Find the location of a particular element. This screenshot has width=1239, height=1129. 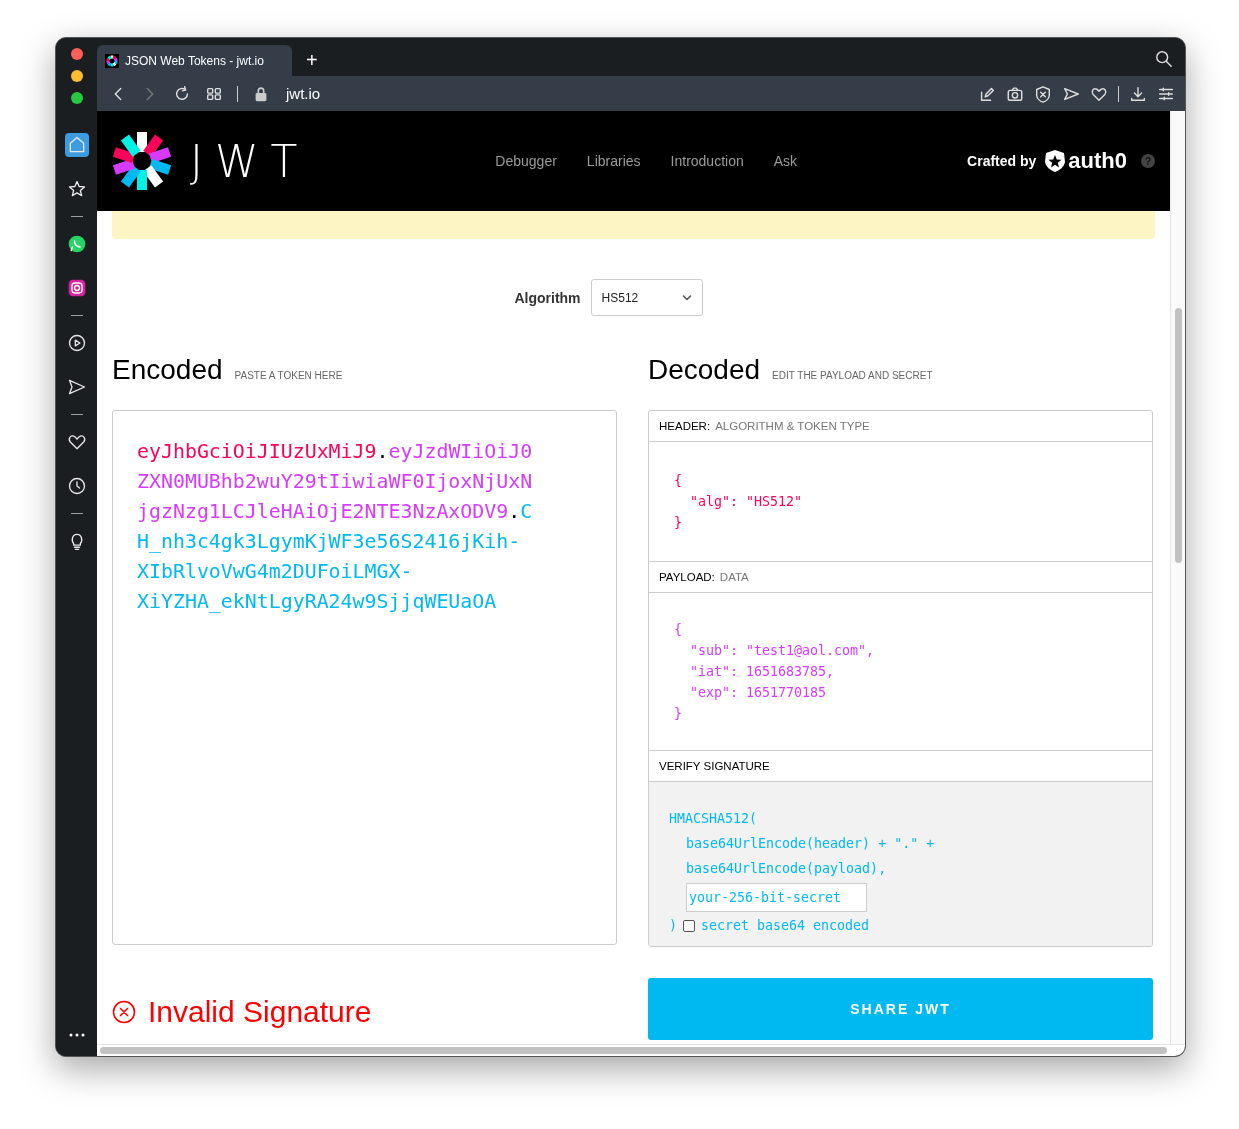

address-field: jwt.io is located at coordinates (303, 93).